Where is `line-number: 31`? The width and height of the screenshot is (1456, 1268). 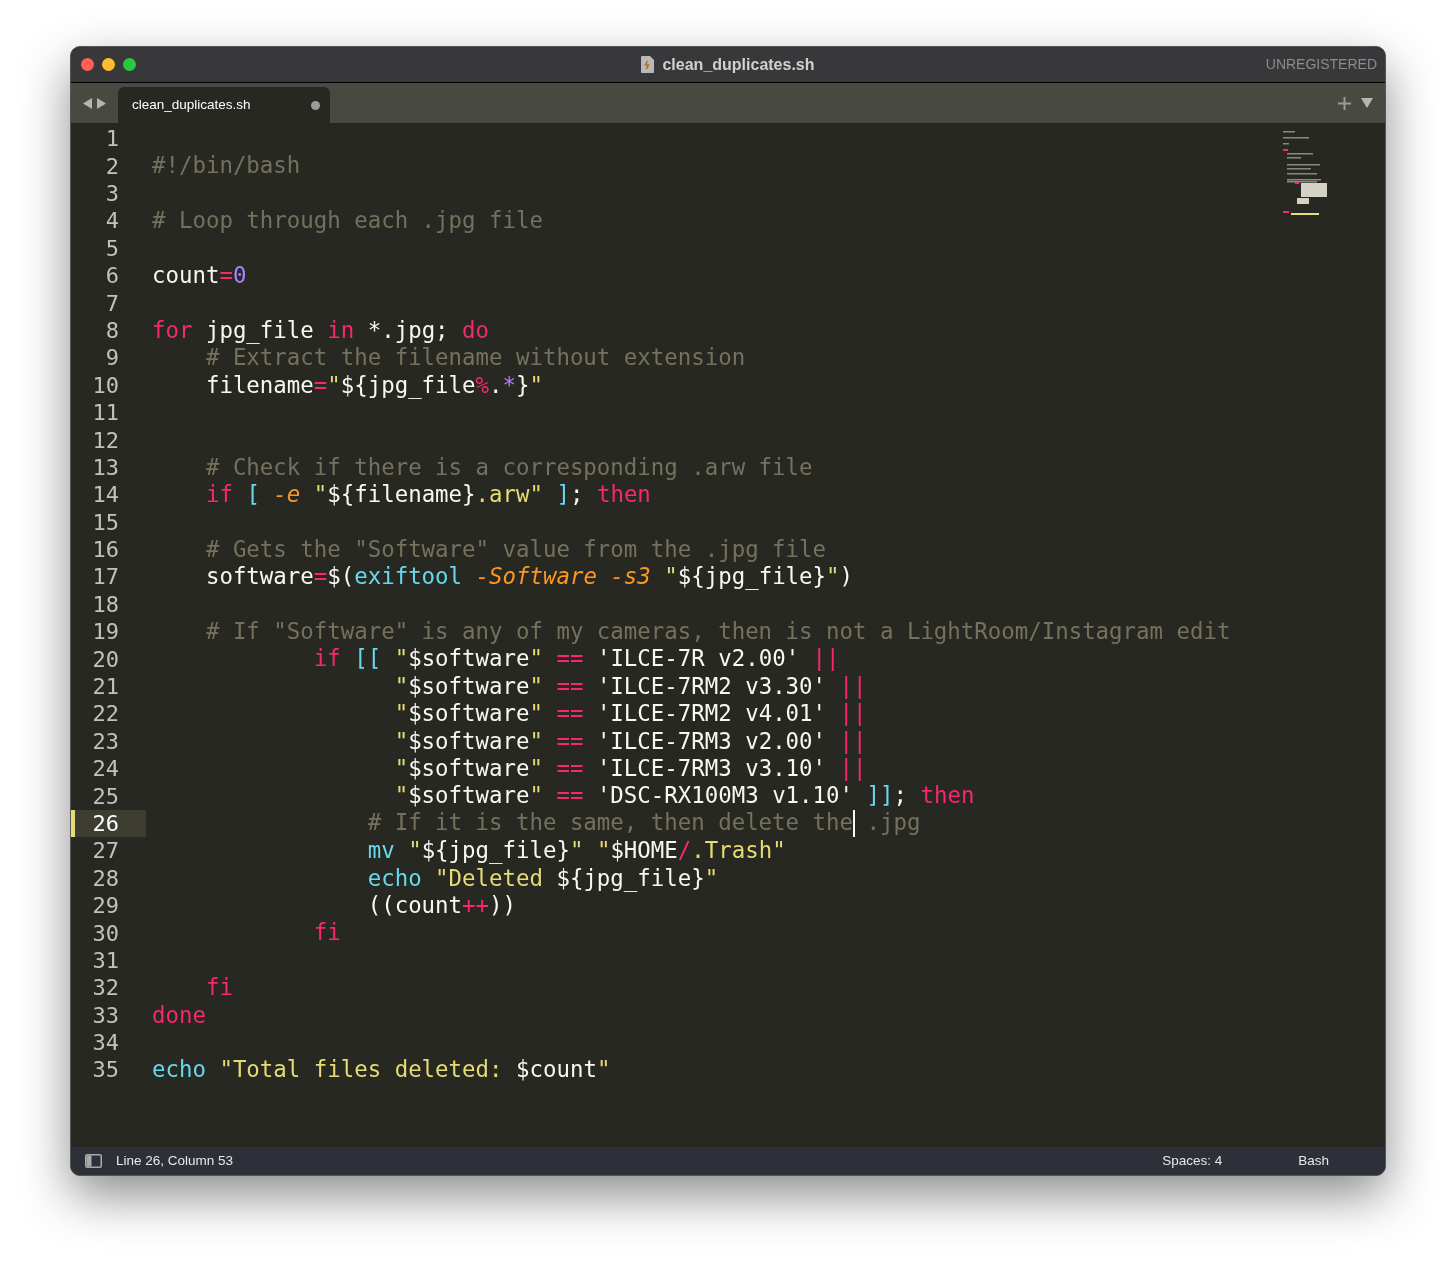 line-number: 31 is located at coordinates (105, 960).